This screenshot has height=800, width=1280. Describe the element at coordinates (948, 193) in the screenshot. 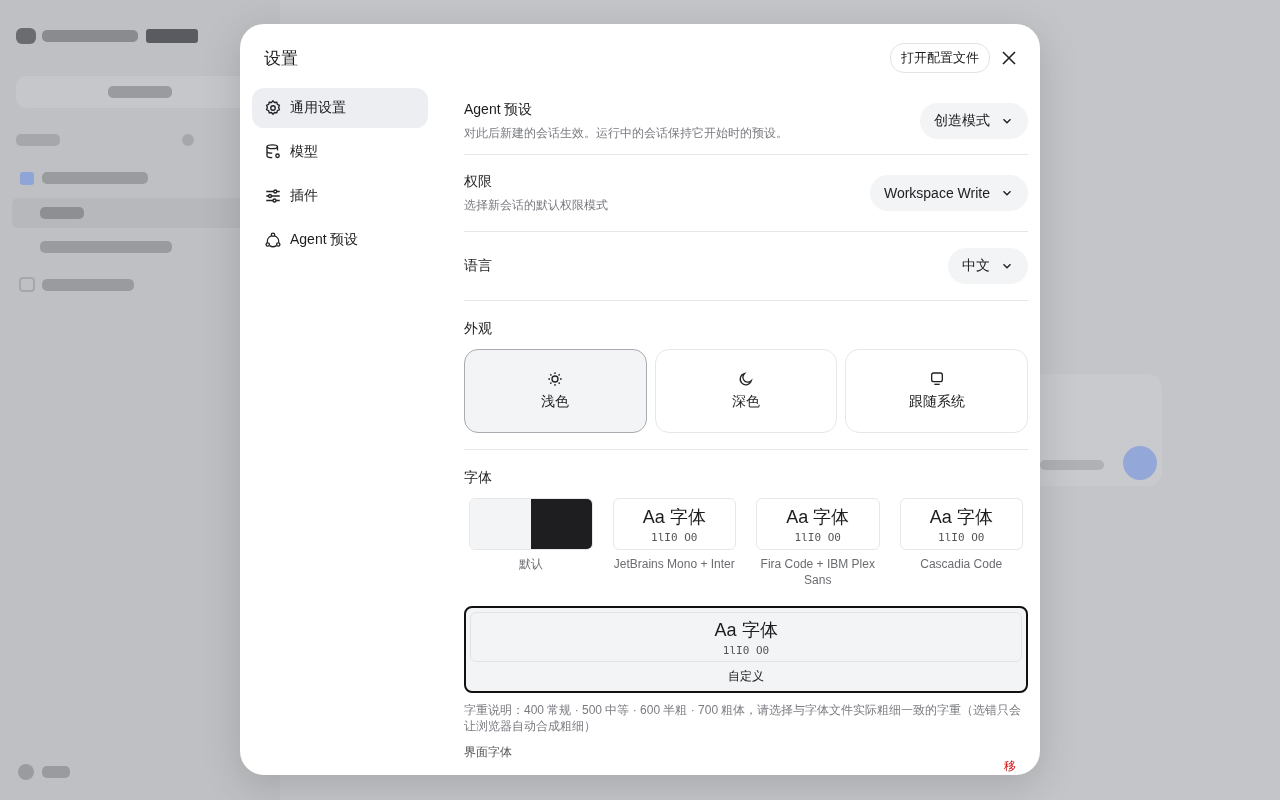

I see `dropdown: Workspace Write` at that location.